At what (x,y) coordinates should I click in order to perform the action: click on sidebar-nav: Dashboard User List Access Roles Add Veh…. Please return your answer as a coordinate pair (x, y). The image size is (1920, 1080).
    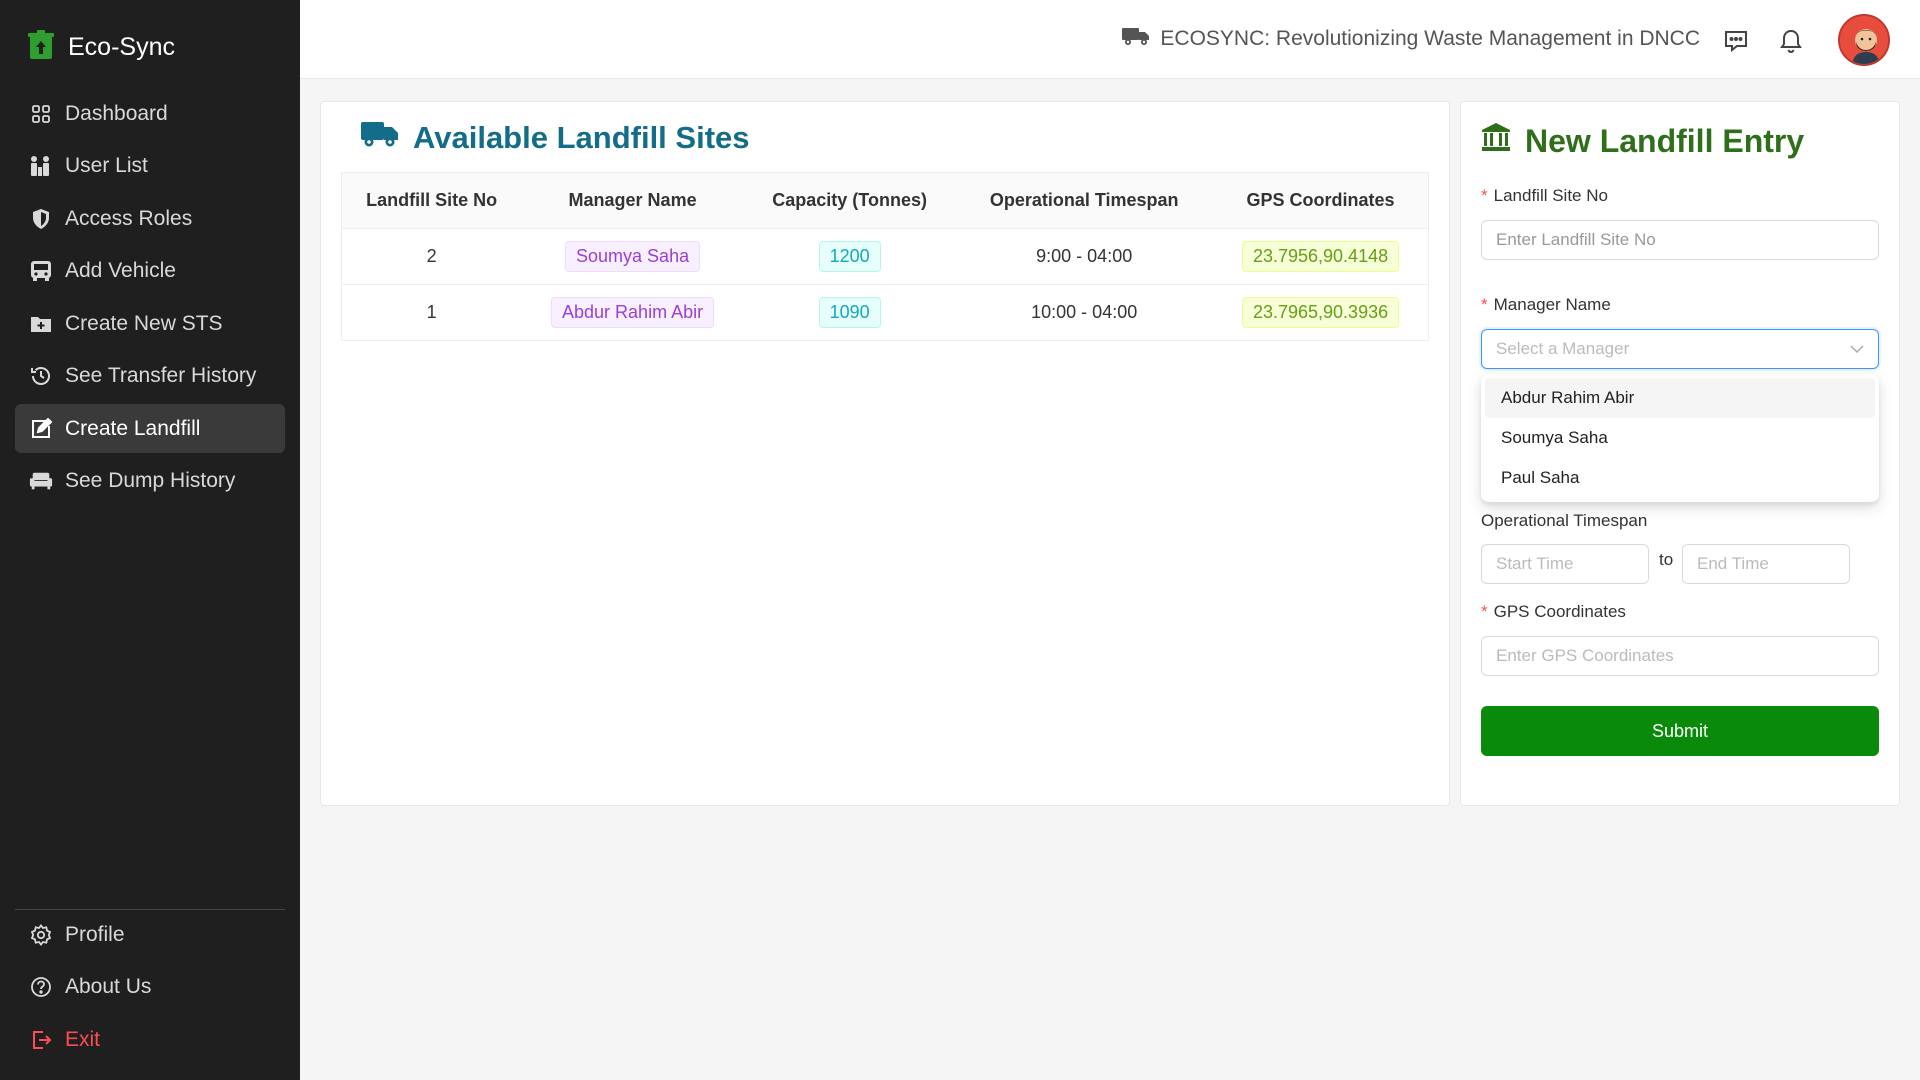
    Looking at the image, I should click on (150, 299).